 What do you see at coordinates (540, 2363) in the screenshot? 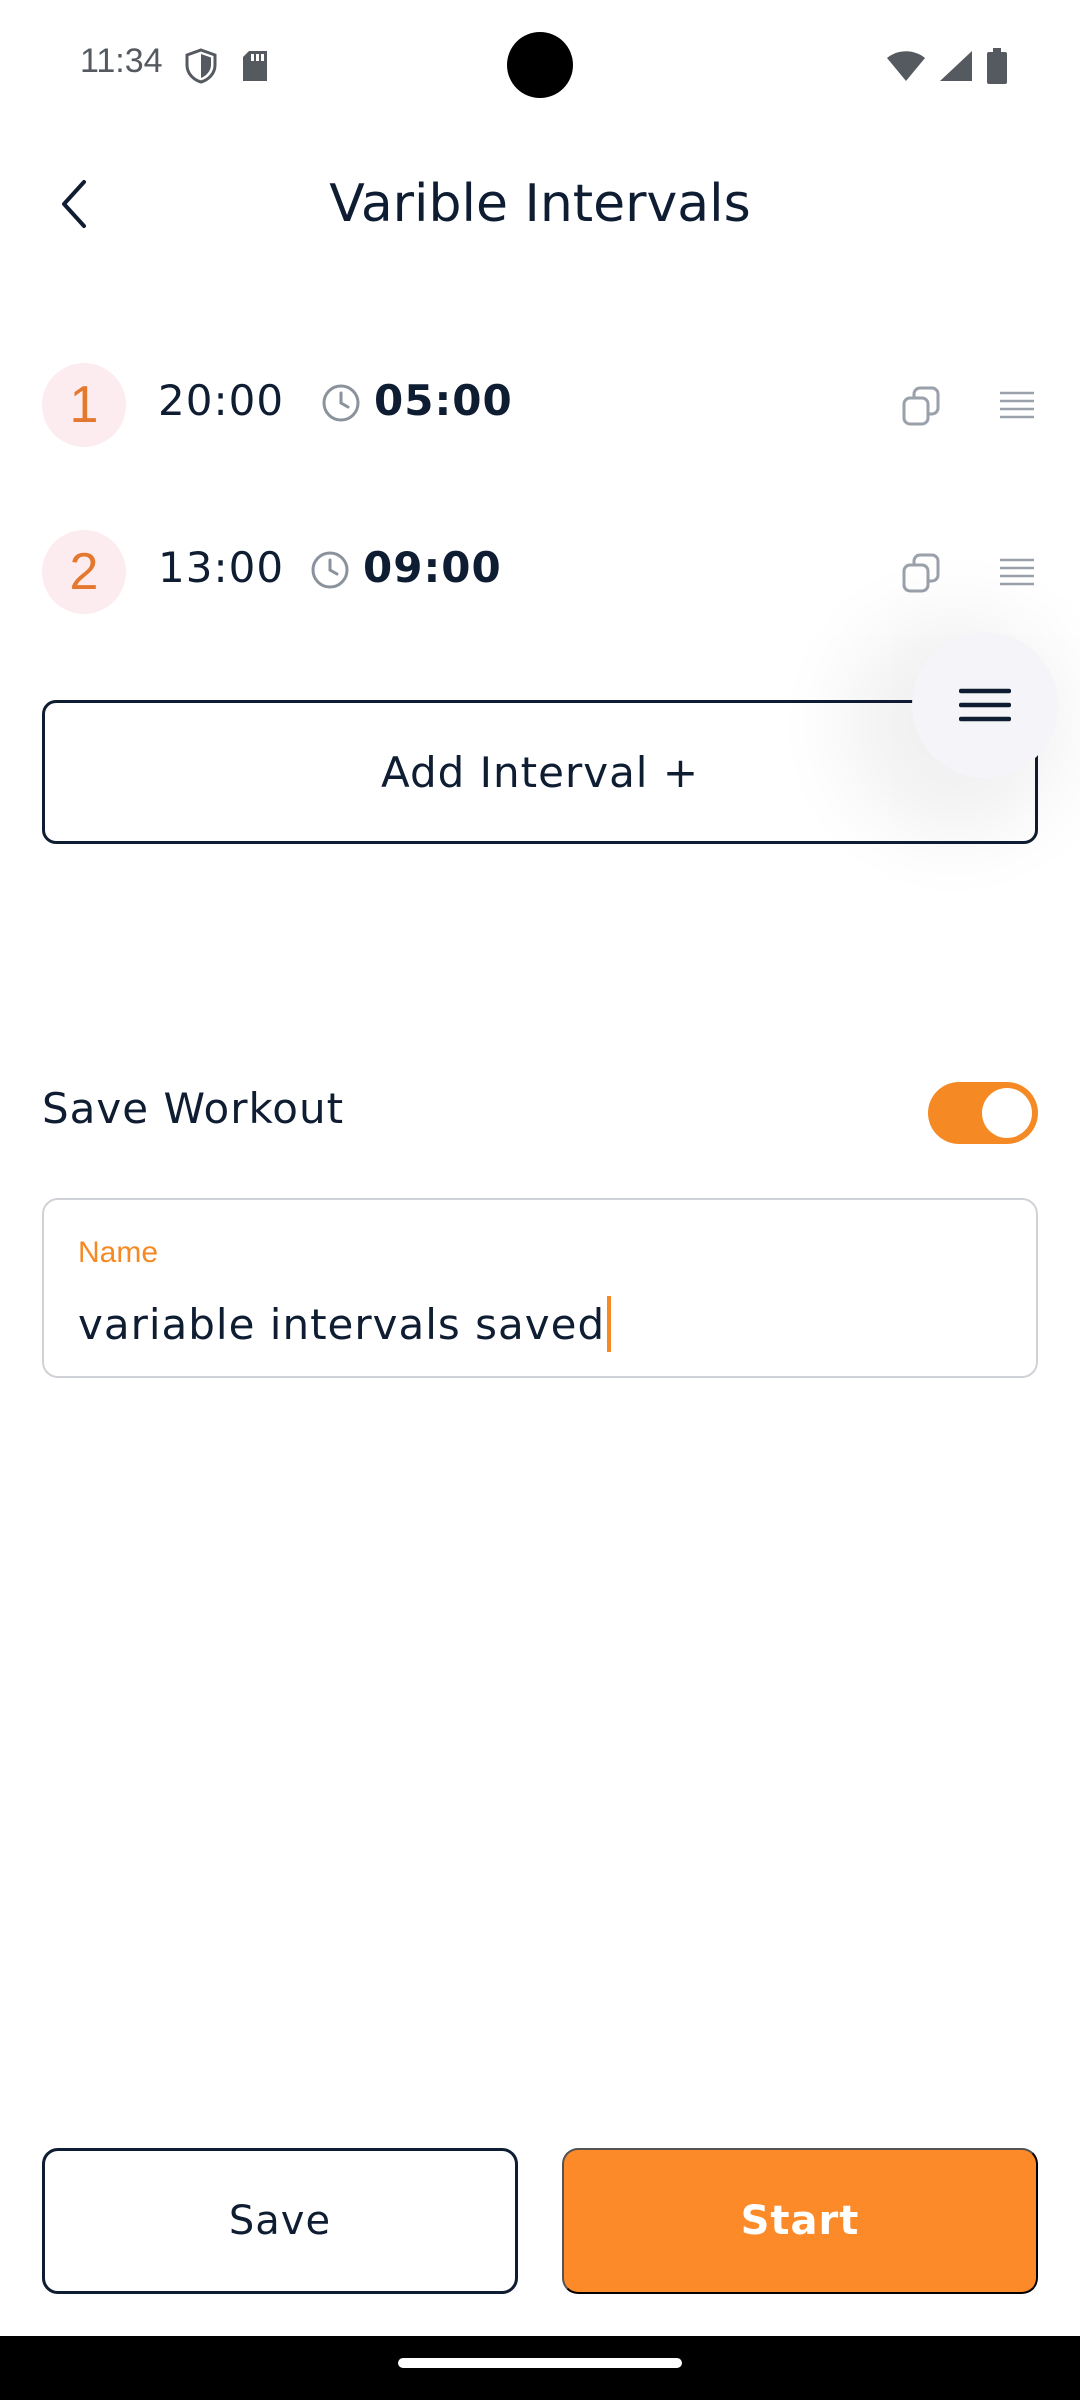
I see `home-indicator` at bounding box center [540, 2363].